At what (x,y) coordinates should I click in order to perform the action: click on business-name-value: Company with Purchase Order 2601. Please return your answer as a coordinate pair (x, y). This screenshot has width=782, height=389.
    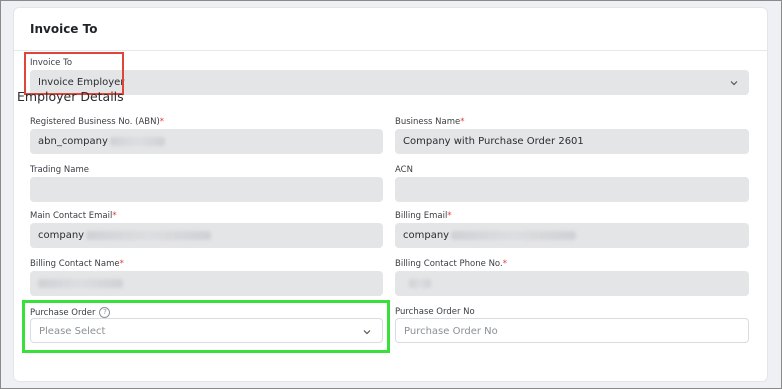
    Looking at the image, I should click on (493, 141).